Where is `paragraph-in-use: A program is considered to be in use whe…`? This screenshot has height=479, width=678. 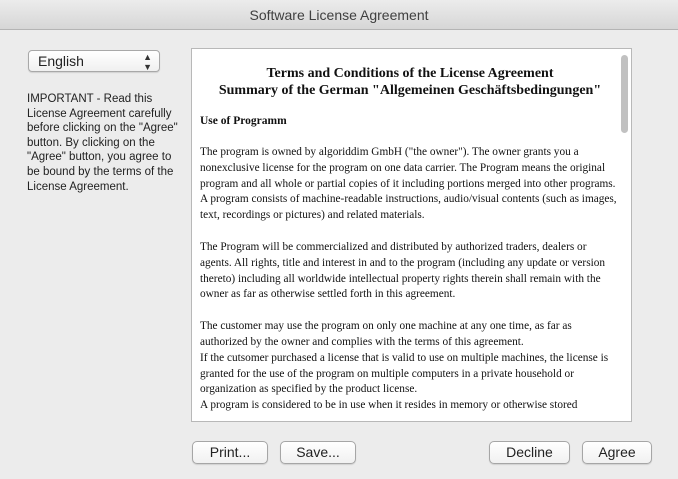 paragraph-in-use: A program is considered to be in use whe… is located at coordinates (389, 405).